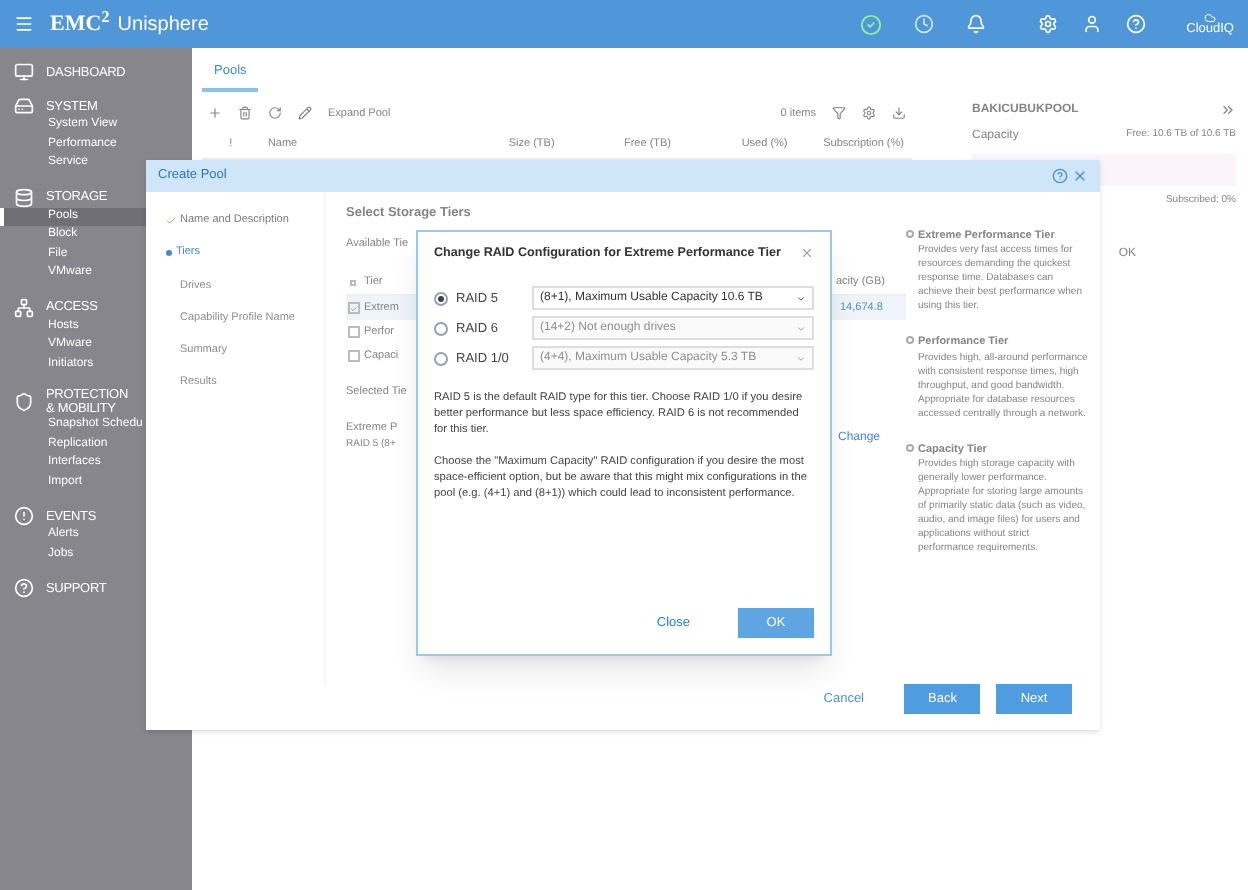 The image size is (1248, 890). Describe the element at coordinates (171, 220) in the screenshot. I see `check-icon` at that location.